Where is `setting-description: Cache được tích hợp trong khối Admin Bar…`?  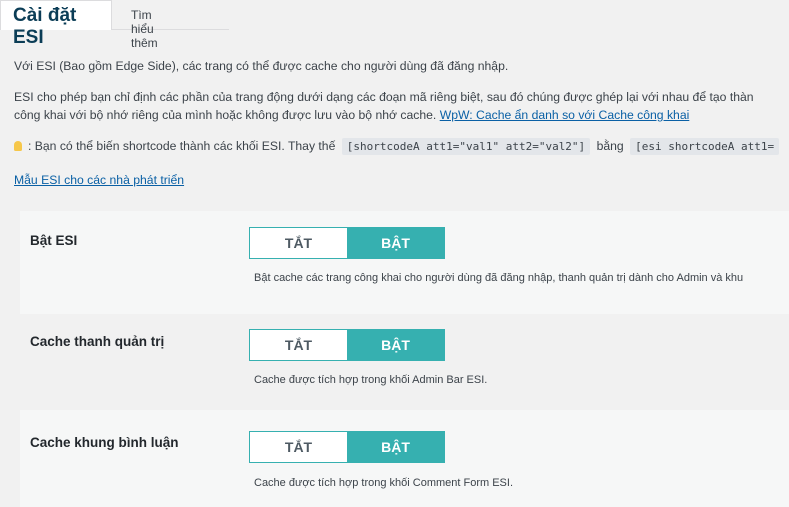
setting-description: Cache được tích hợp trong khối Admin Bar… is located at coordinates (371, 380).